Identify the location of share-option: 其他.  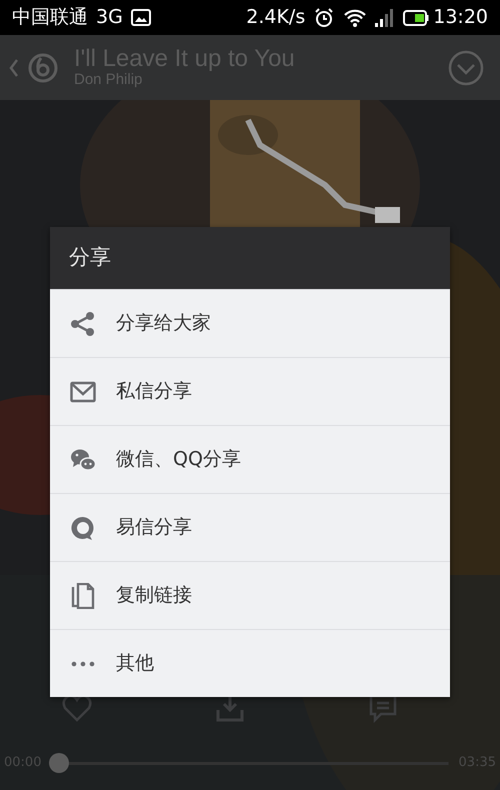
(250, 663).